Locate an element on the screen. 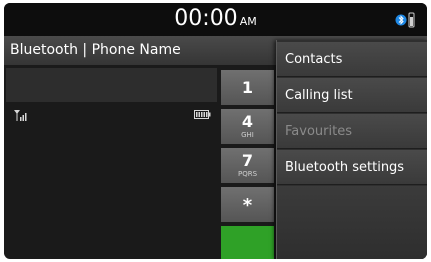  status-bar: 00:00 AM is located at coordinates (215, 19).